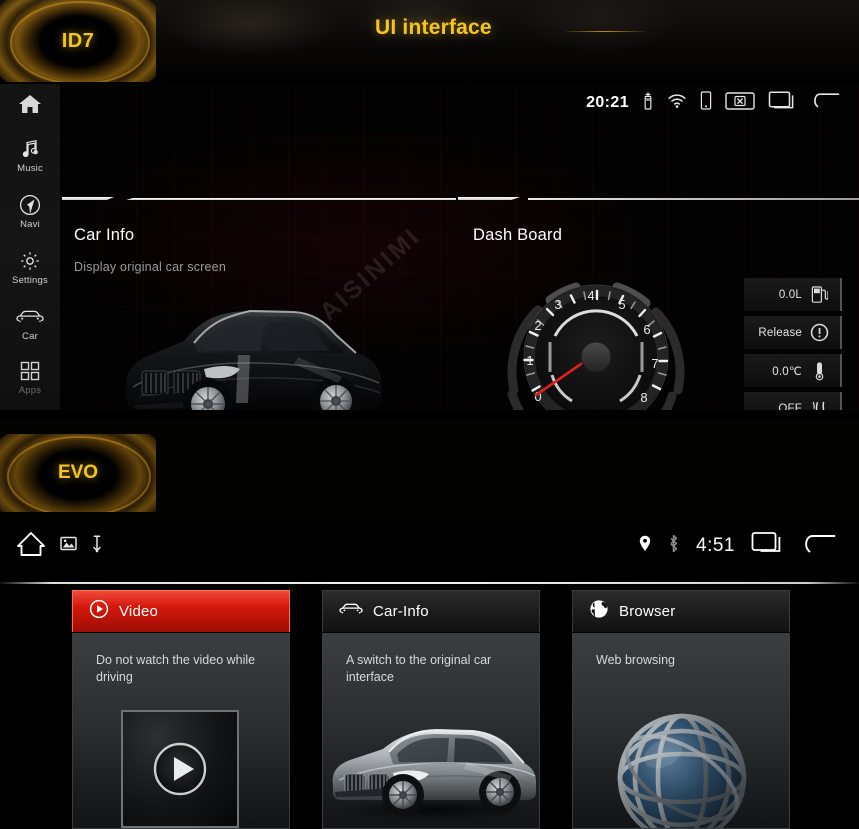 Image resolution: width=859 pixels, height=829 pixels. Describe the element at coordinates (819, 404) in the screenshot. I see `seat-heater-icon` at that location.